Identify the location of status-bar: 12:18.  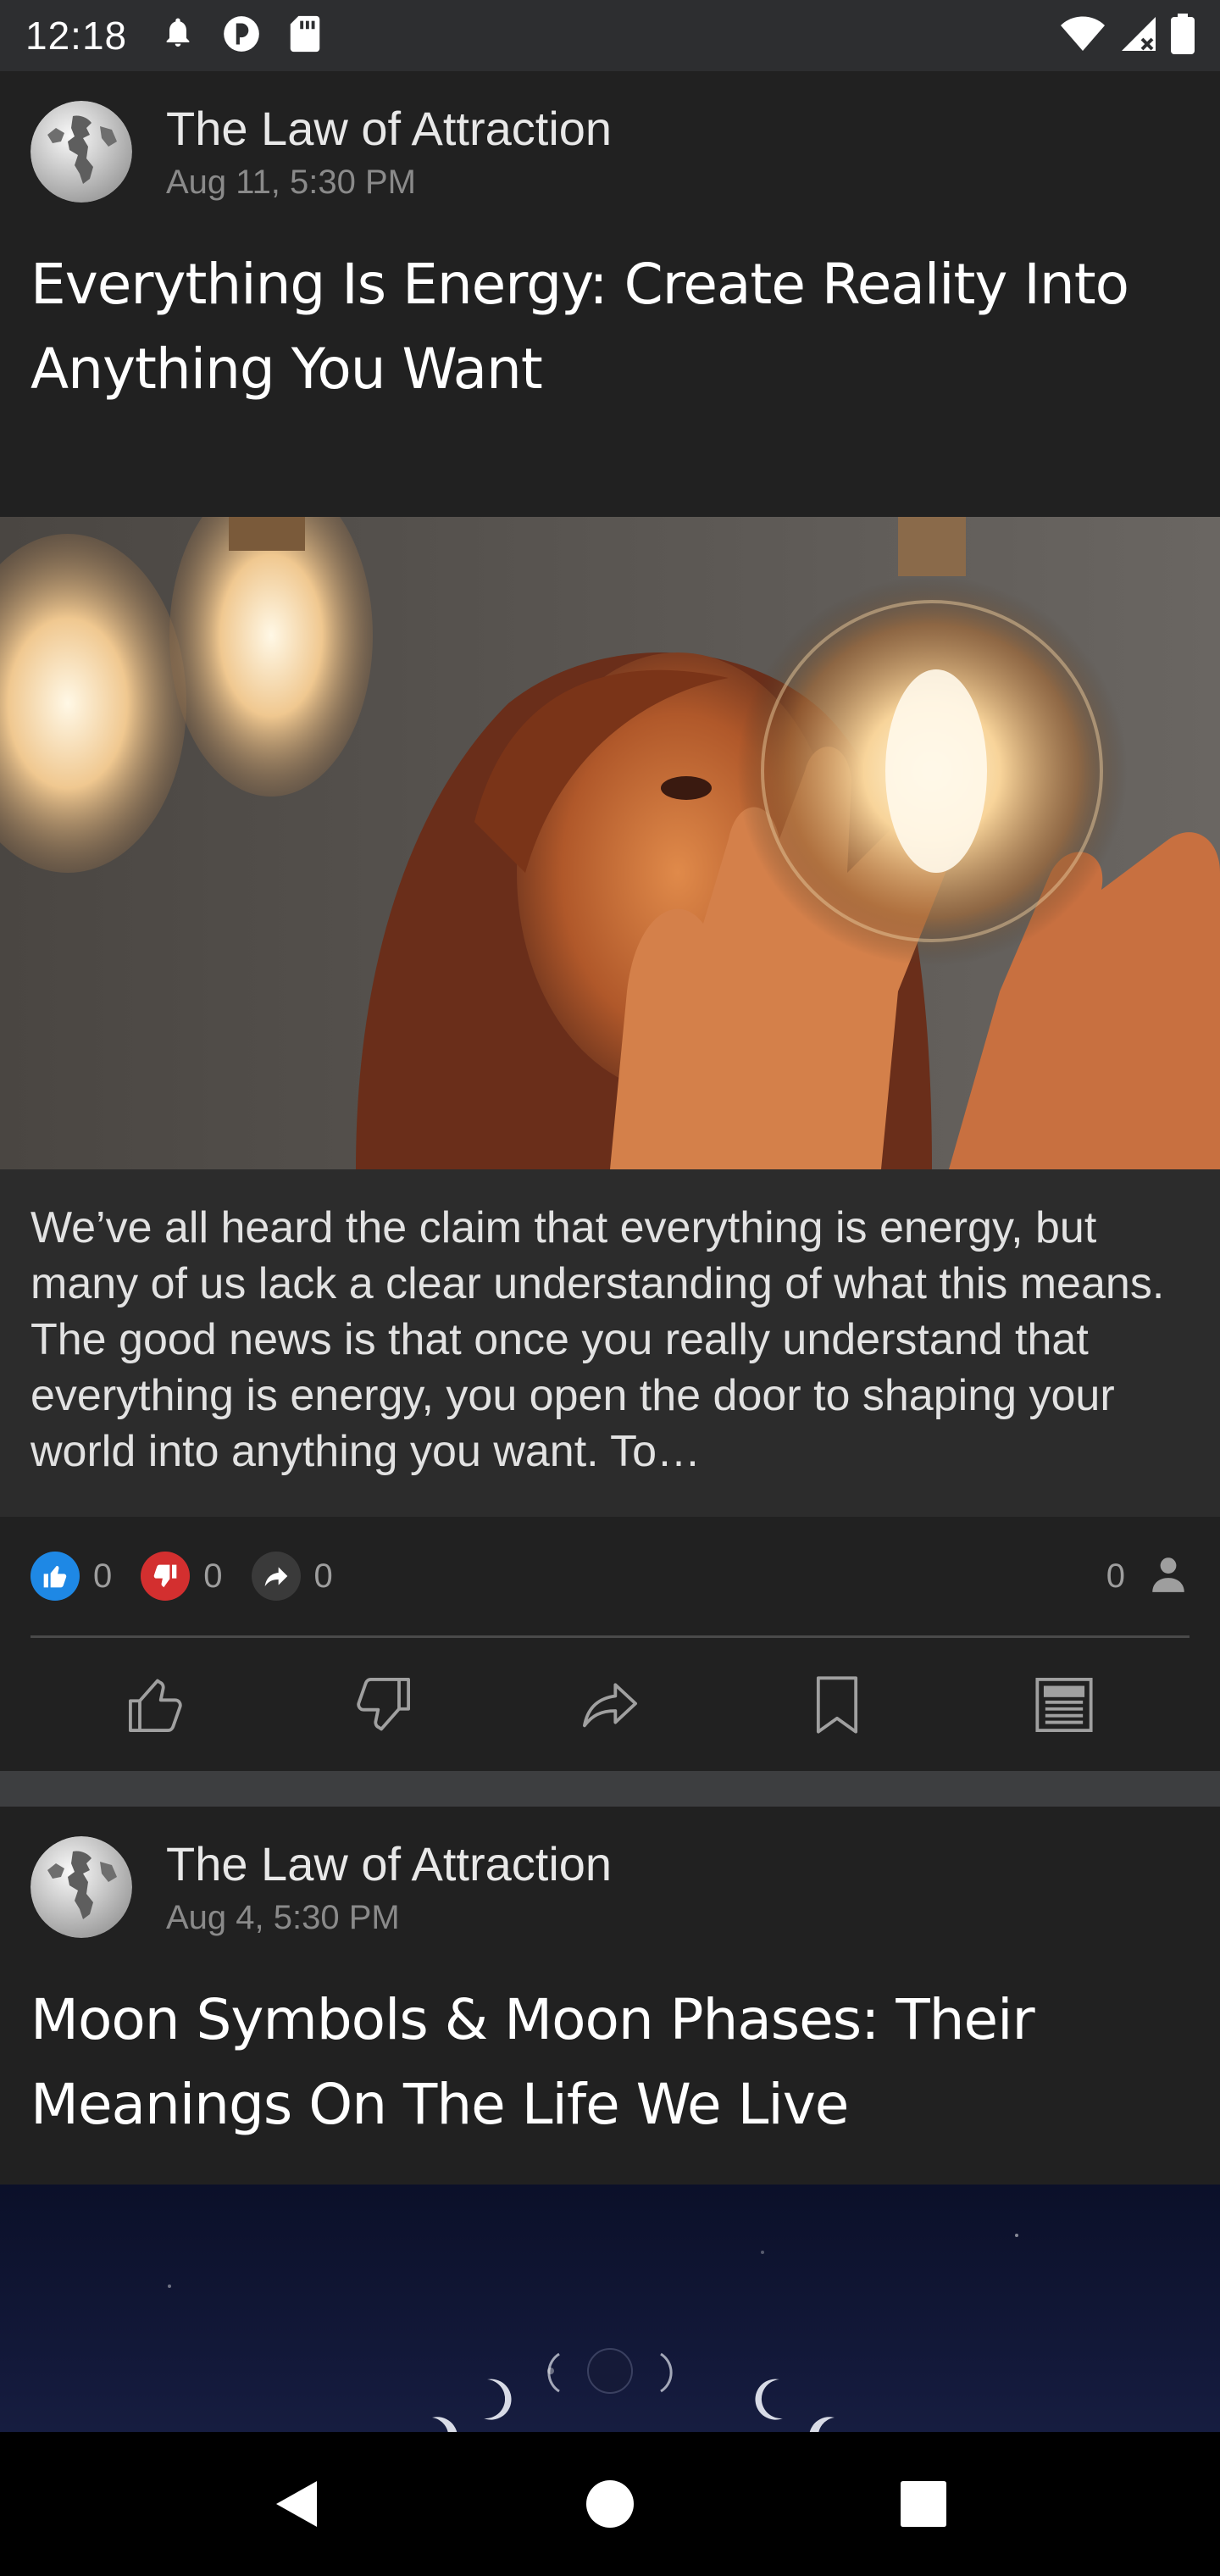
(610, 35).